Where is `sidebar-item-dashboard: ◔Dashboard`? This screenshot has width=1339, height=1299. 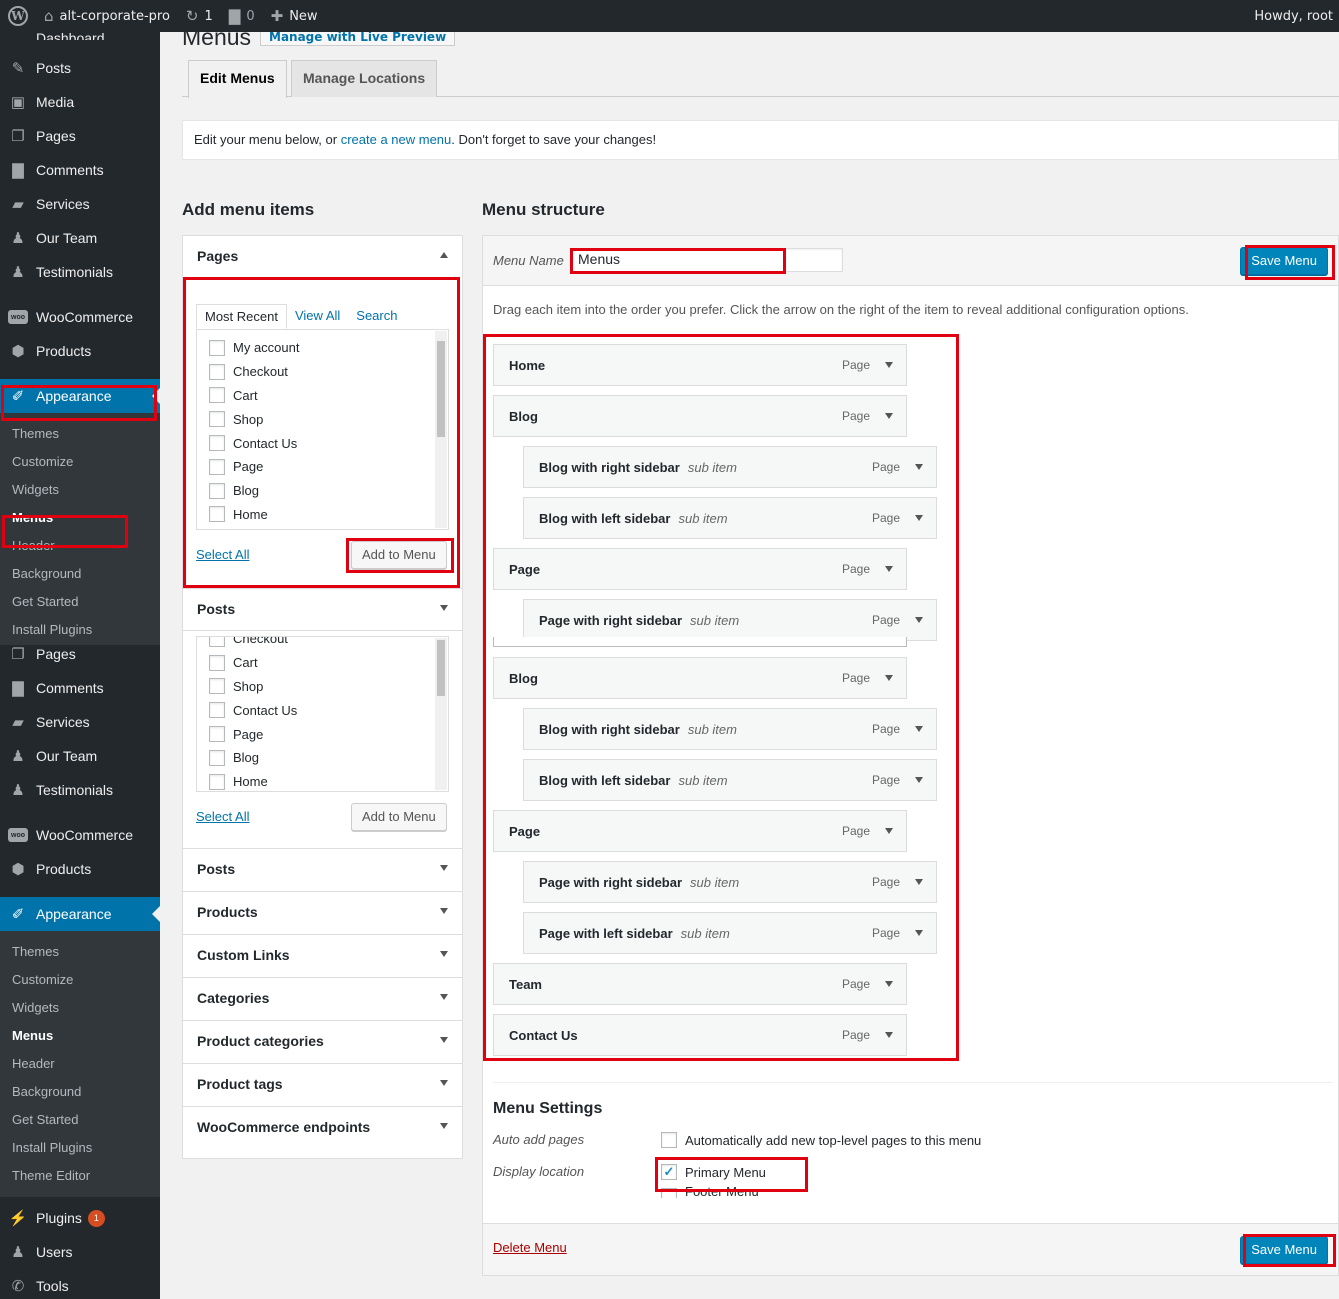 sidebar-item-dashboard: ◔Dashboard is located at coordinates (80, 36).